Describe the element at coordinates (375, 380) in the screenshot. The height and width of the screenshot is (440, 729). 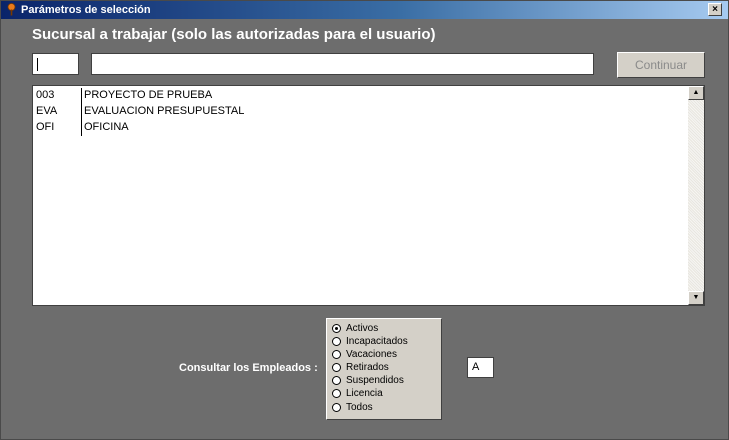
I see `radio-label: Suspendidos` at that location.